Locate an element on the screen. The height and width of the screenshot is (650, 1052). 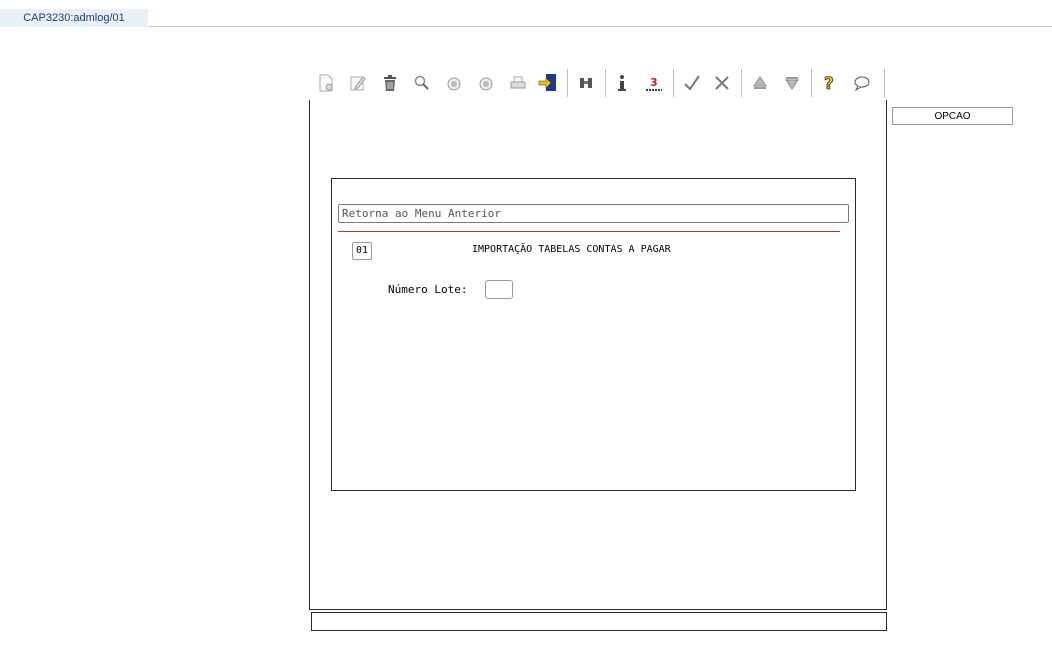
previous-icon is located at coordinates (454, 83).